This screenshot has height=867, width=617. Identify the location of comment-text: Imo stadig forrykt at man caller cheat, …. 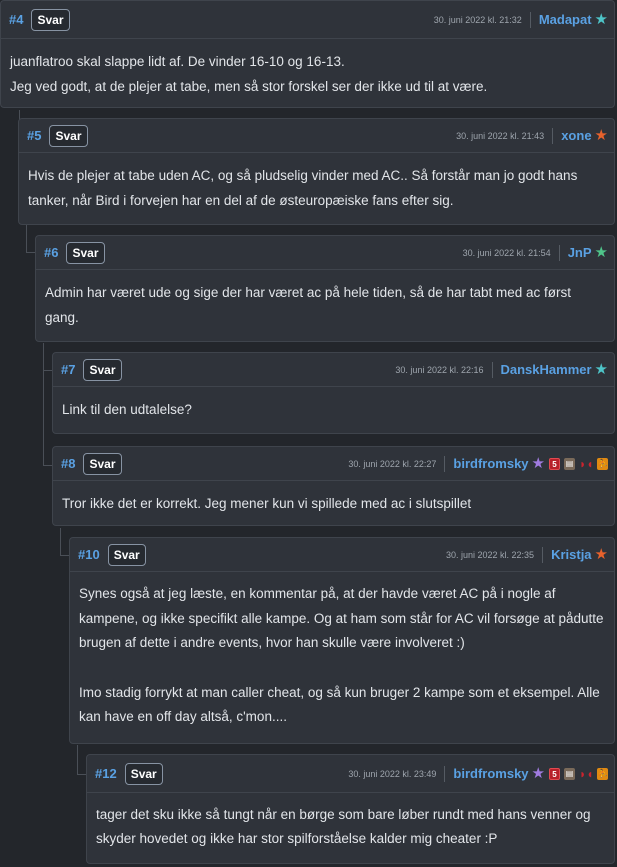
(339, 704).